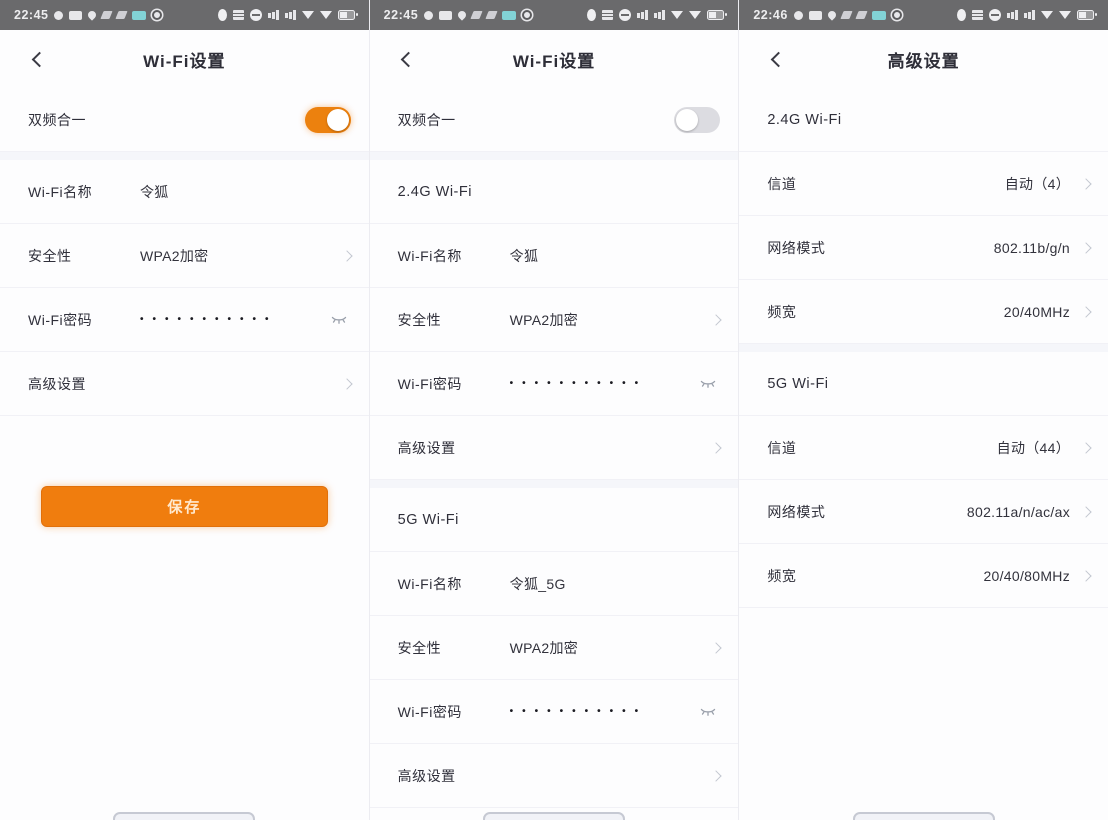  Describe the element at coordinates (1037, 311) in the screenshot. I see `bandwidth-value: 20/40MHz` at that location.